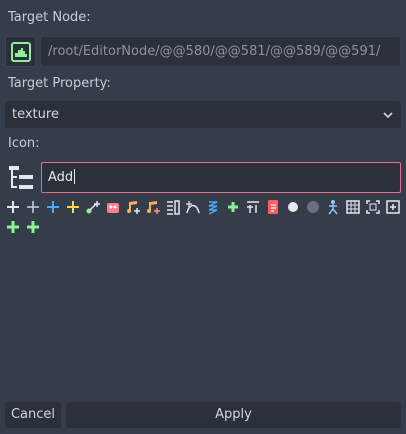 The image size is (406, 434). I want to click on scene-node-icon, so click(20, 51).